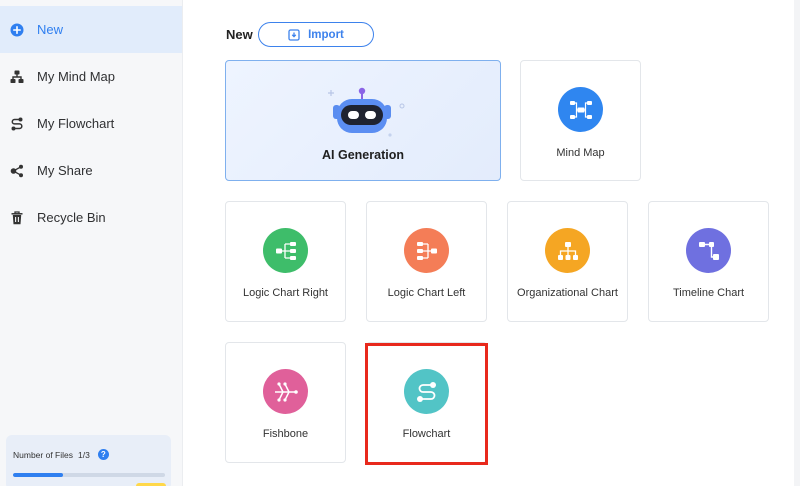 The image size is (800, 486). Describe the element at coordinates (17, 30) in the screenshot. I see `plus-circle-icon` at that location.